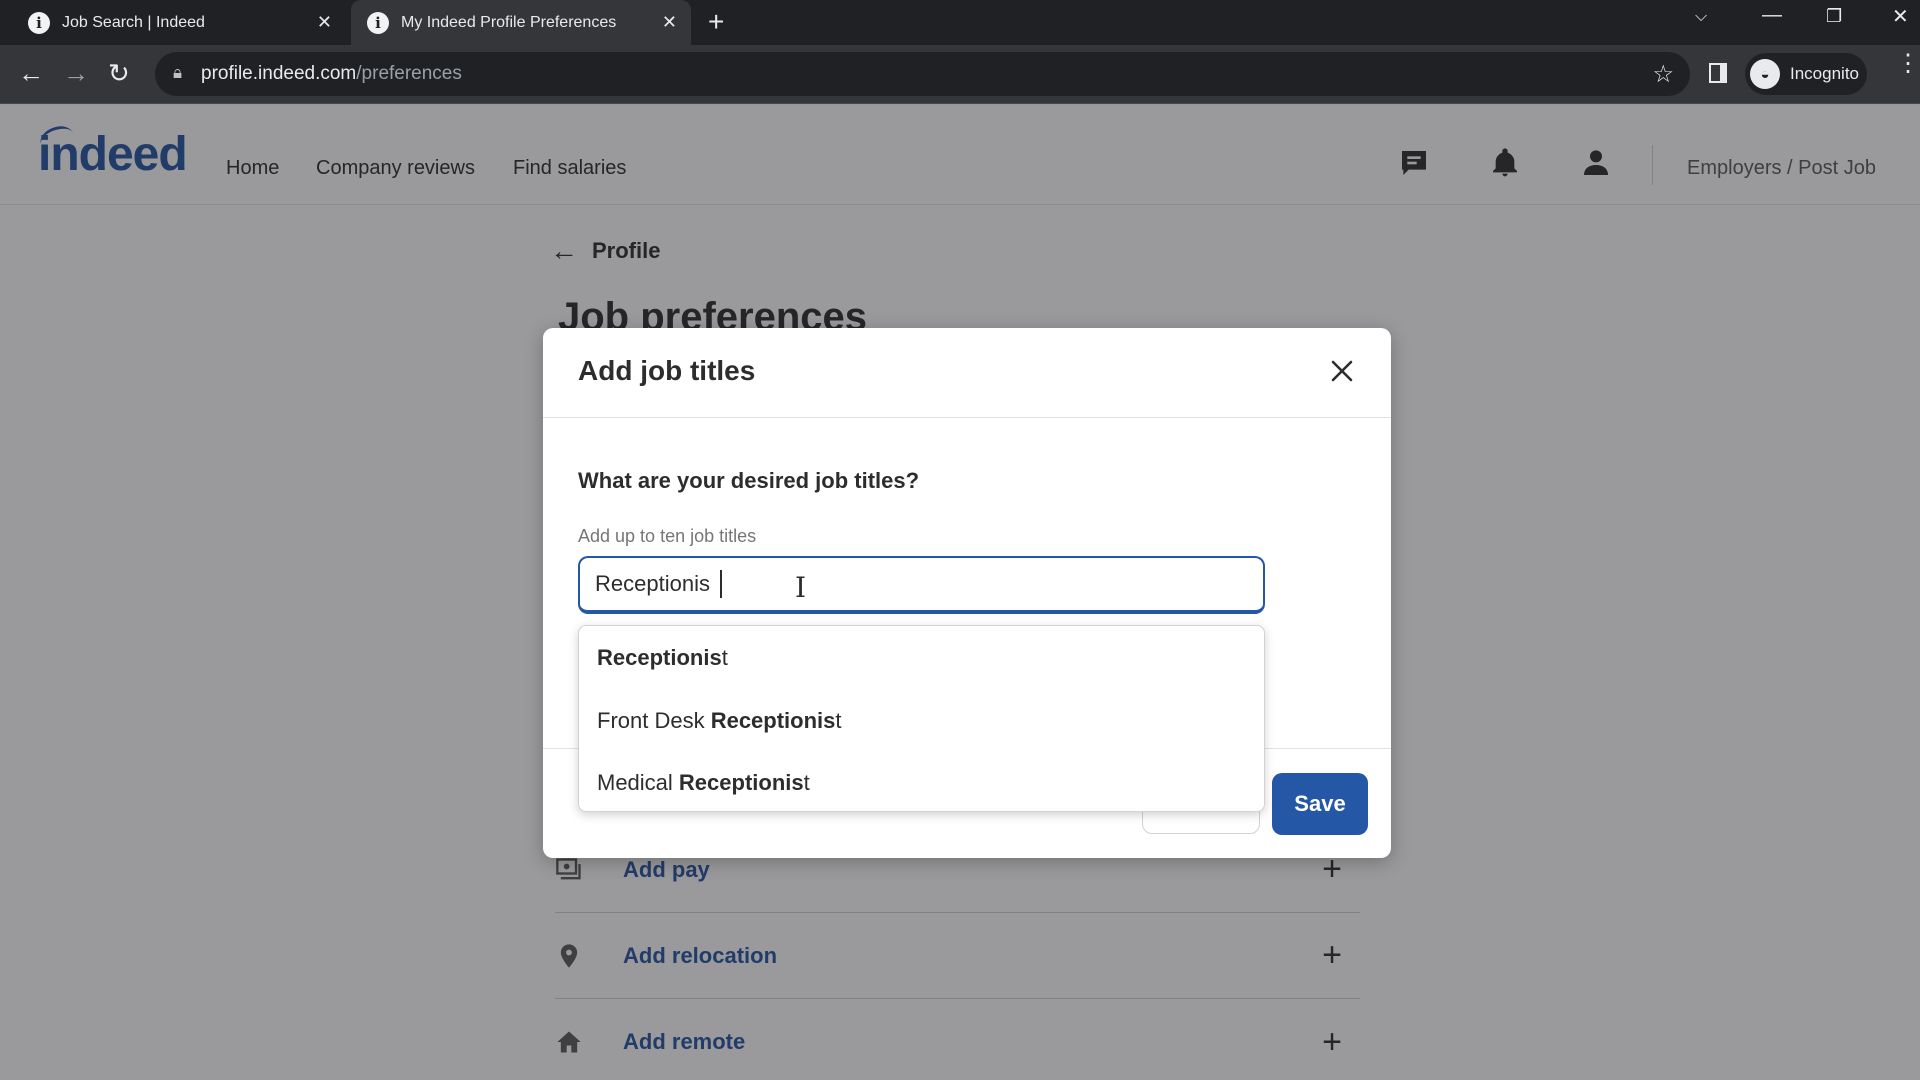 This screenshot has width=1920, height=1080. What do you see at coordinates (1765, 74) in the screenshot?
I see `incognito-icon: ◒` at bounding box center [1765, 74].